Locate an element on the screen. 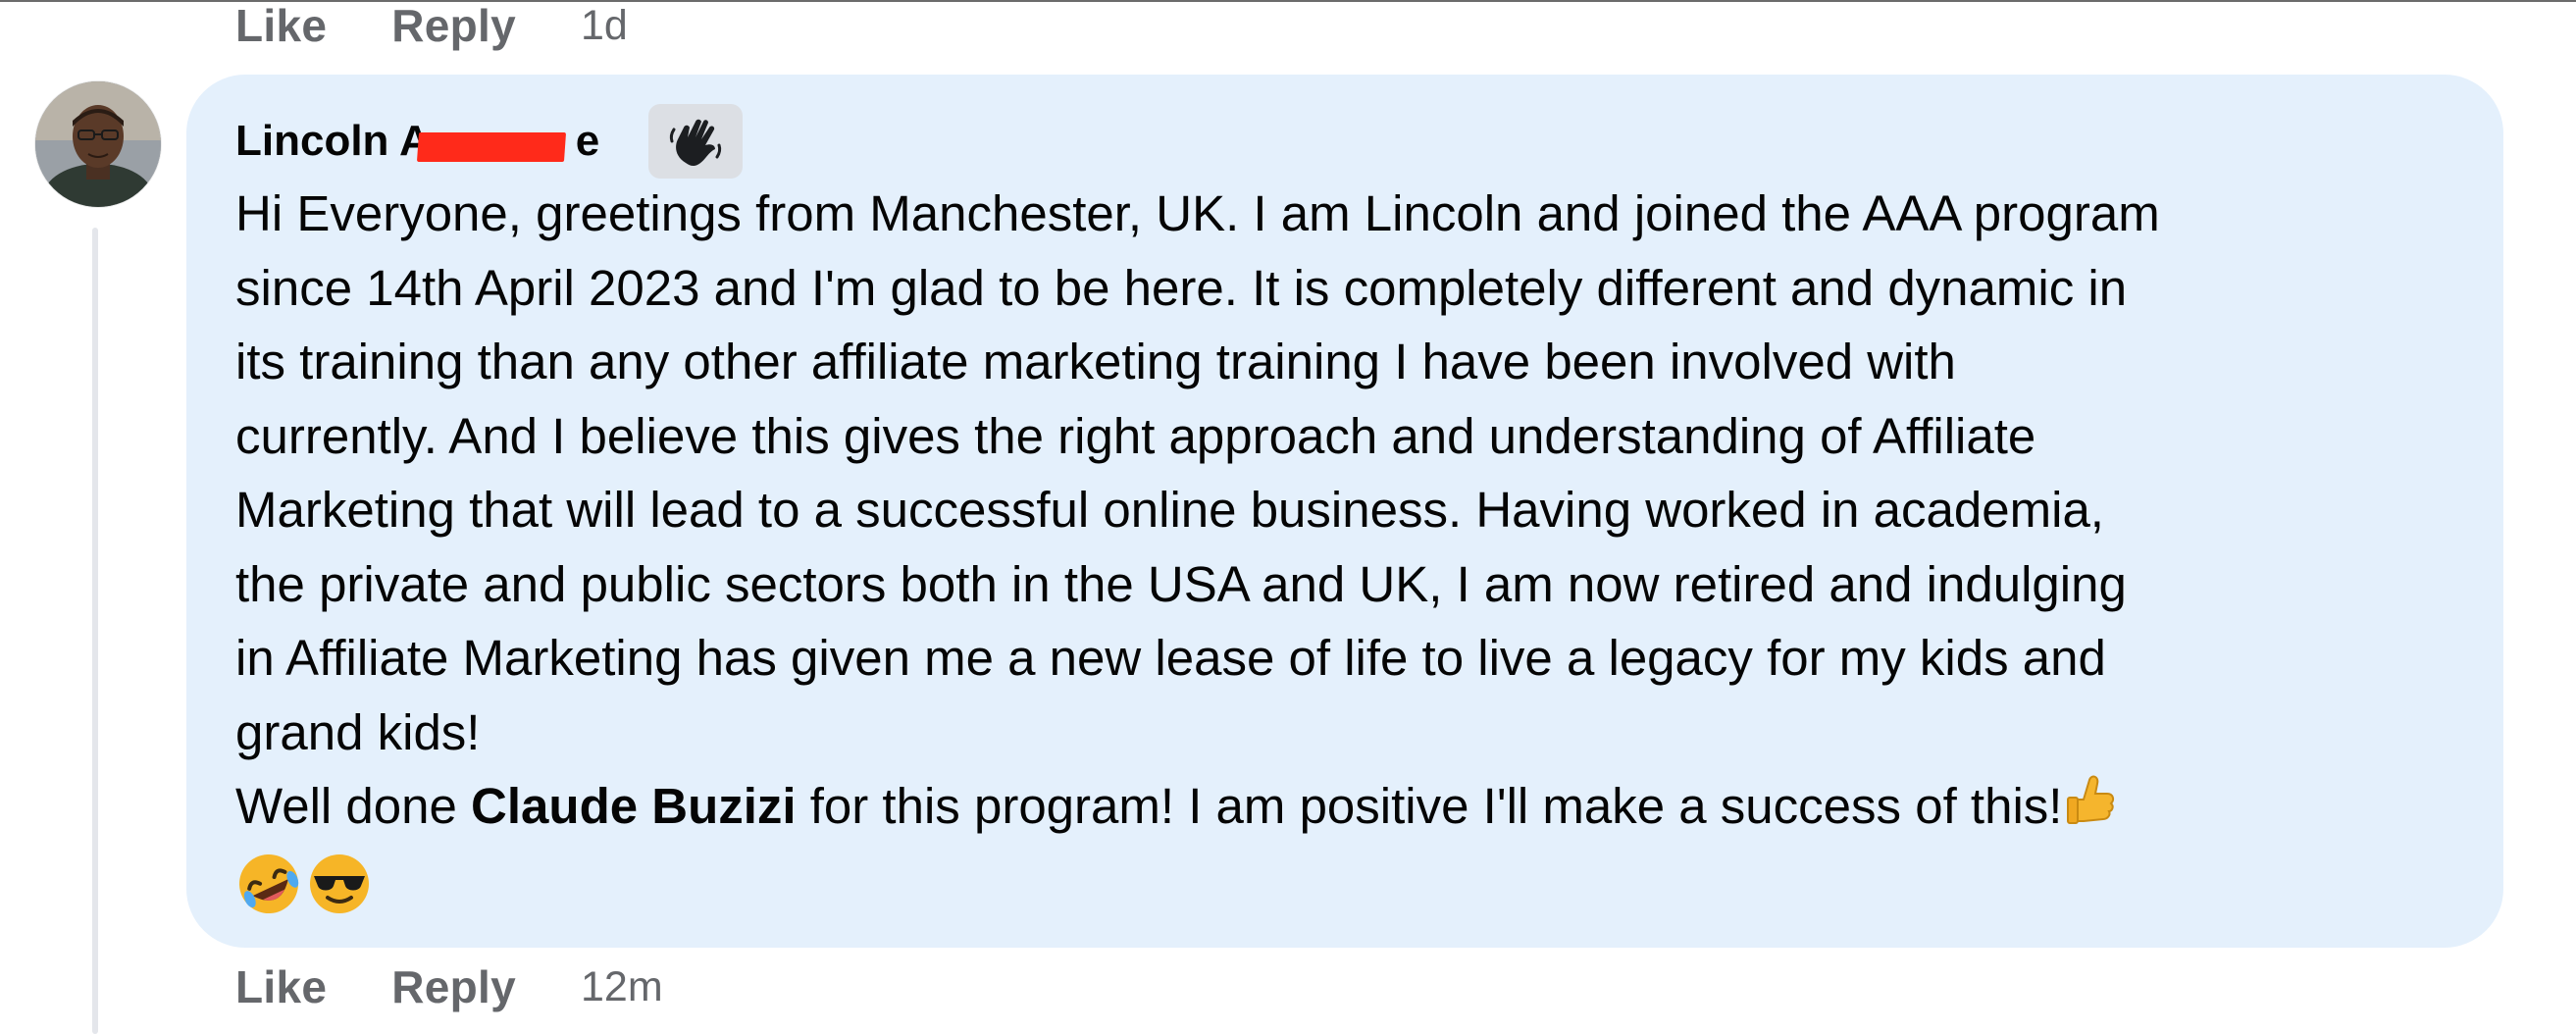 This screenshot has height=1034, width=2576. emoji-row is located at coordinates (304, 886).